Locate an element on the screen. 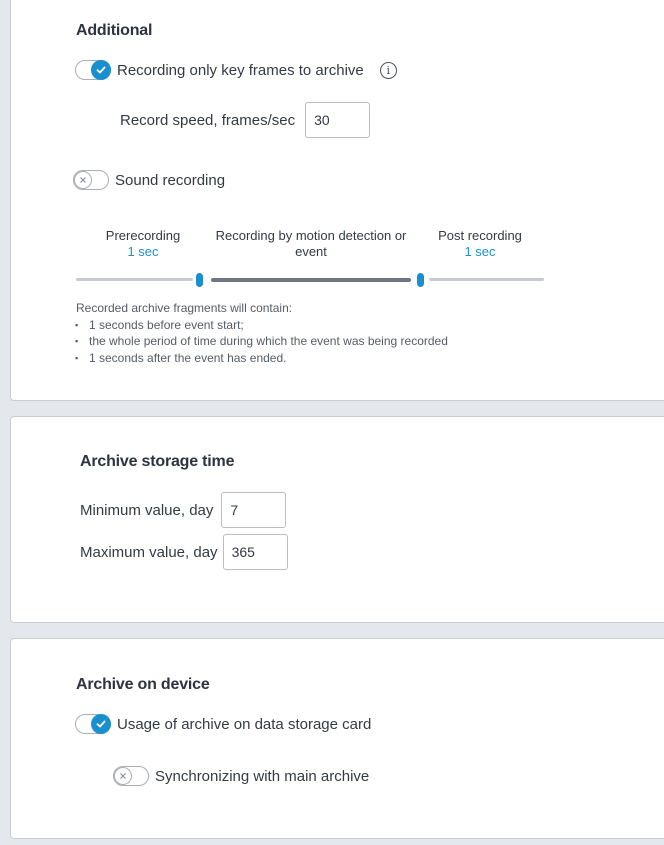 The image size is (664, 845). usage-toggle is located at coordinates (93, 724).